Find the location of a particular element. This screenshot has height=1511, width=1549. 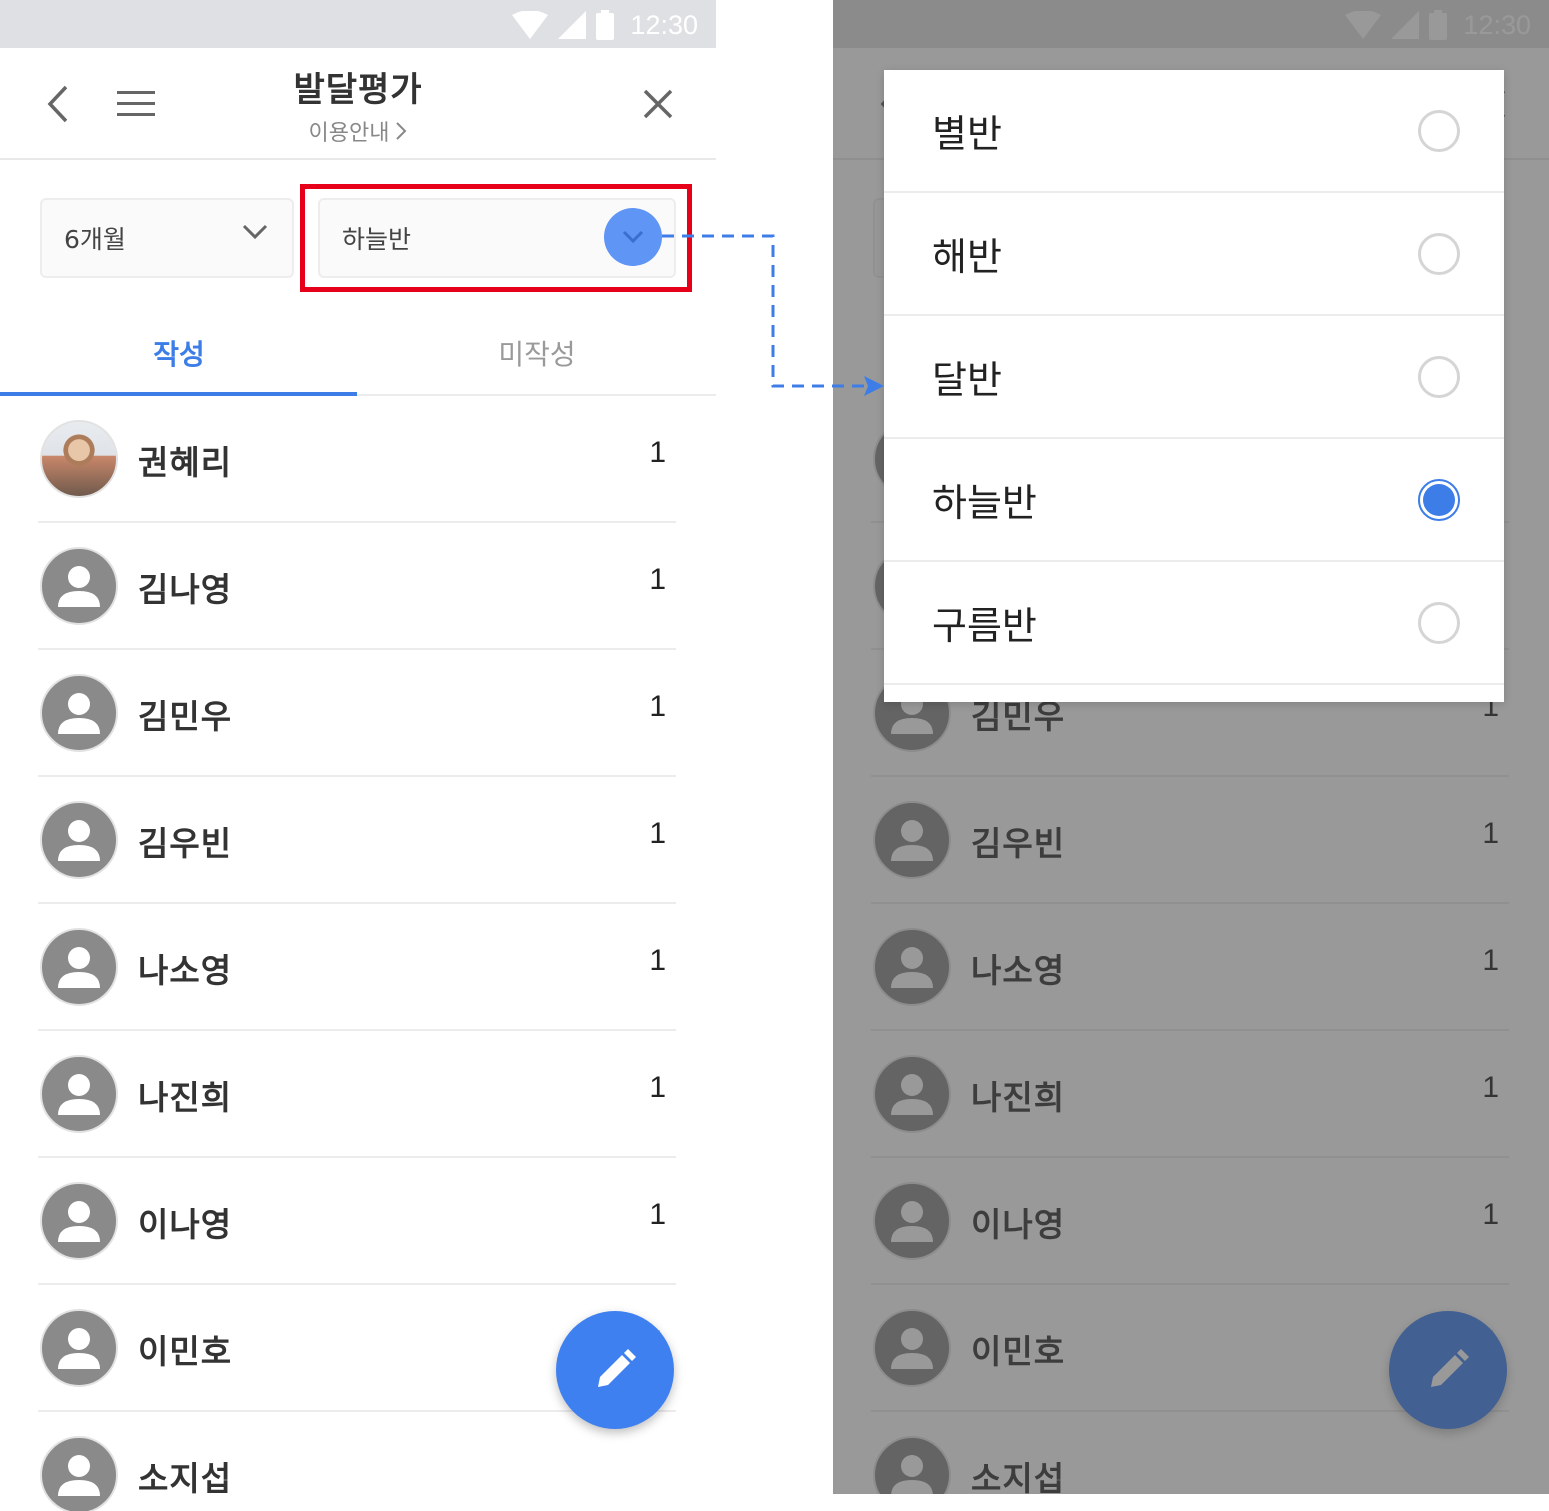

write-fab-button is located at coordinates (615, 1370).